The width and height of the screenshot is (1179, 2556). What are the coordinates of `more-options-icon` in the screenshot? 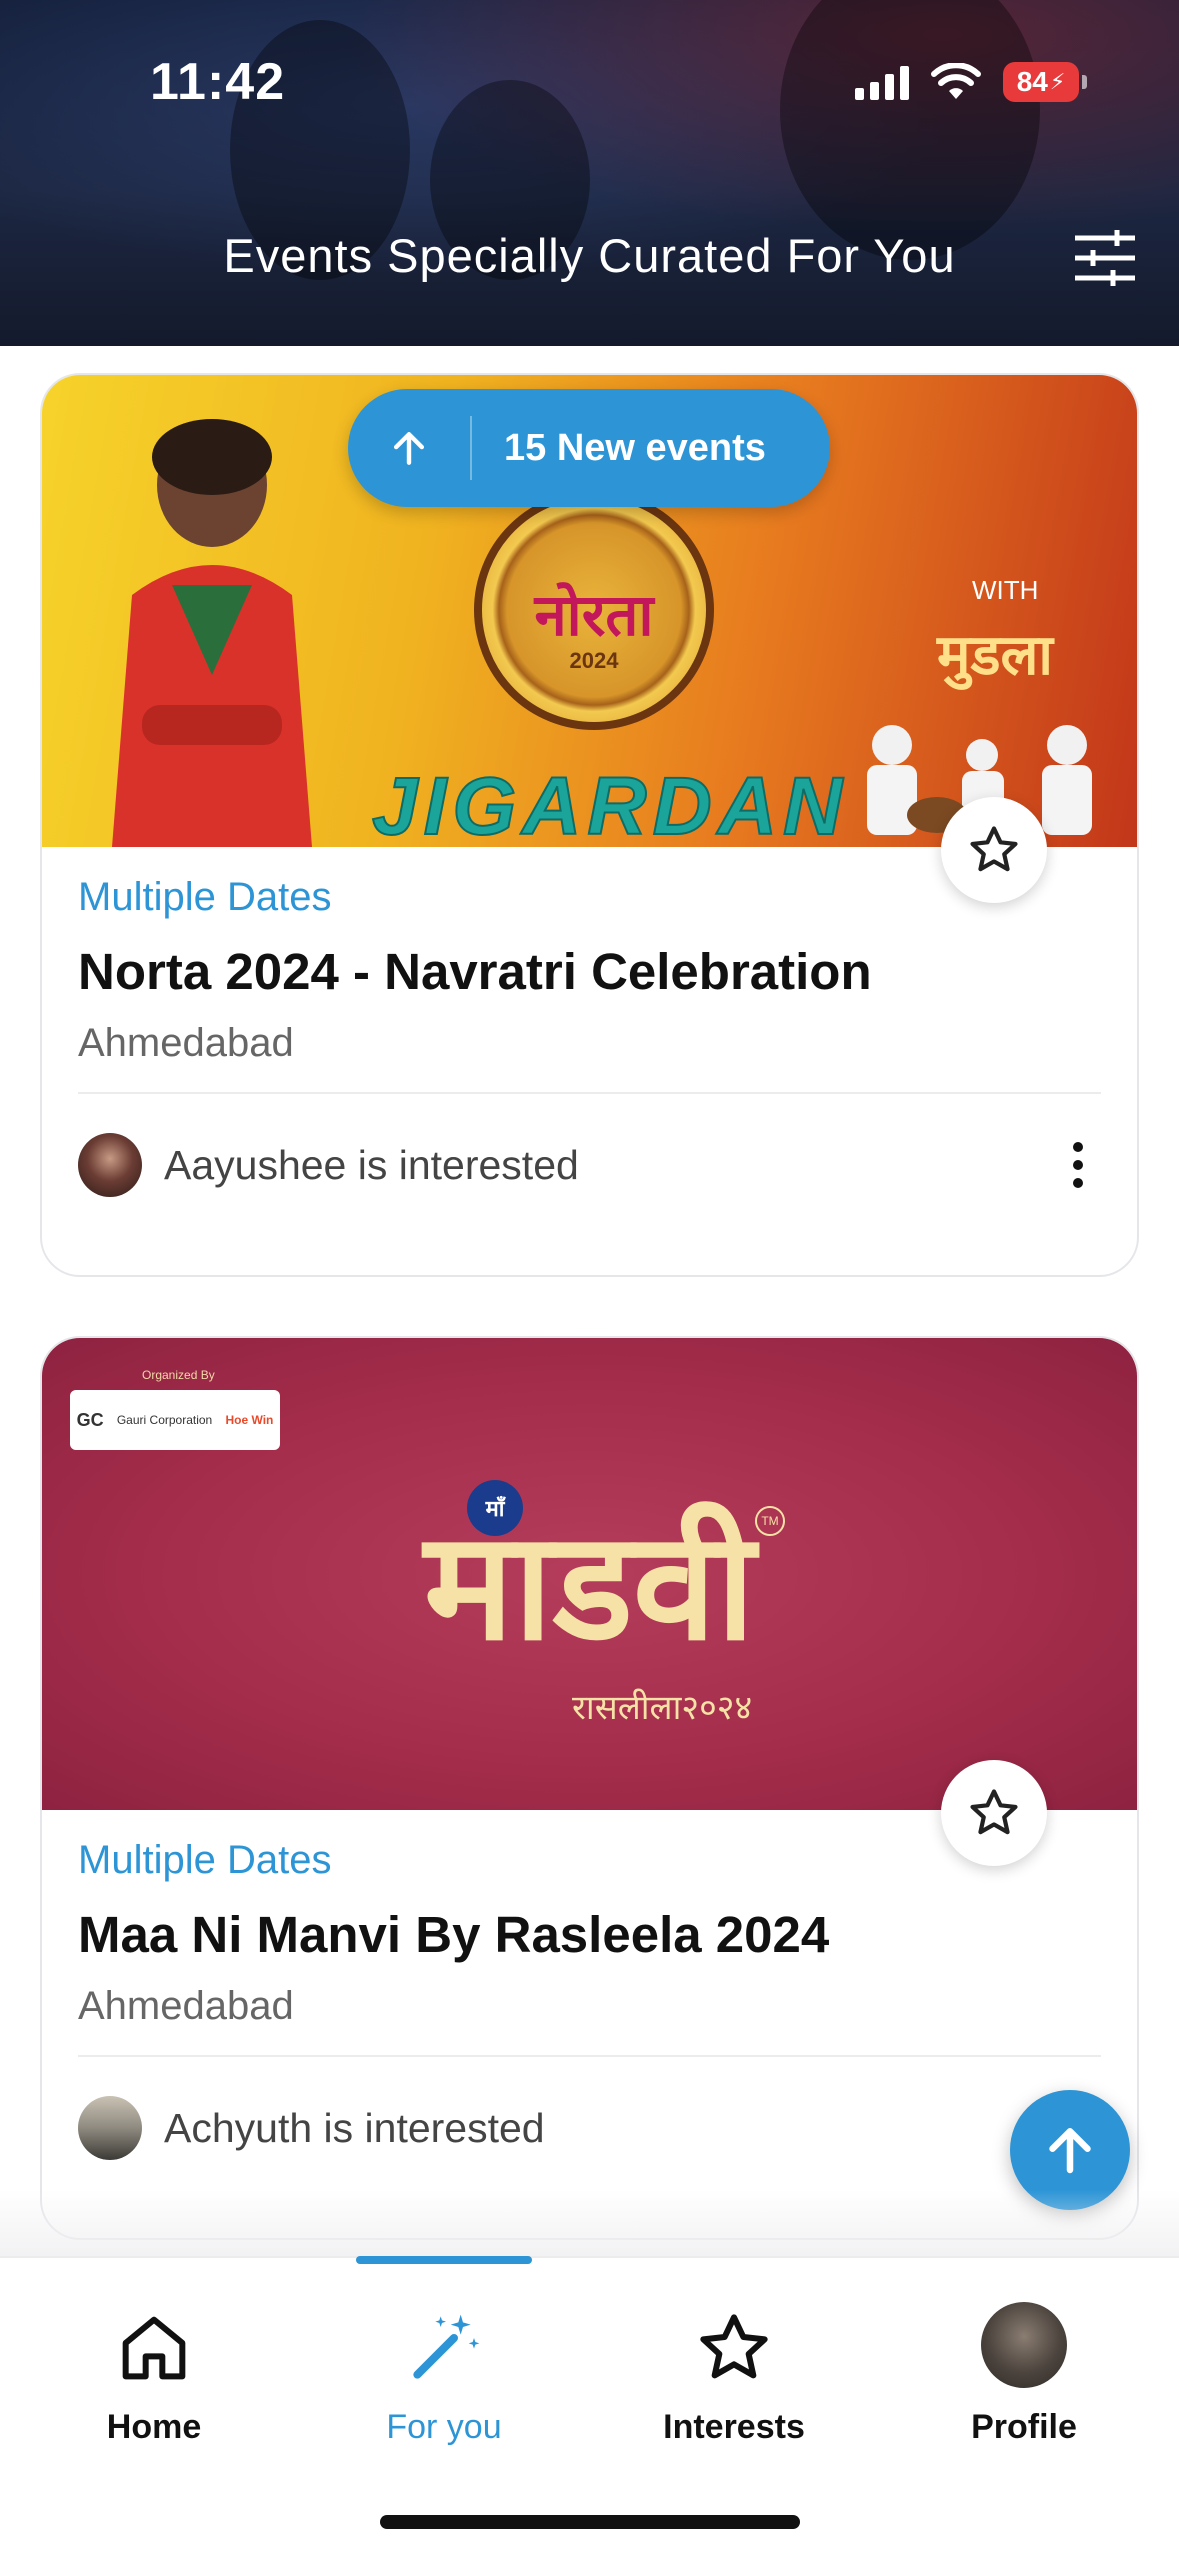 It's located at (1078, 1165).